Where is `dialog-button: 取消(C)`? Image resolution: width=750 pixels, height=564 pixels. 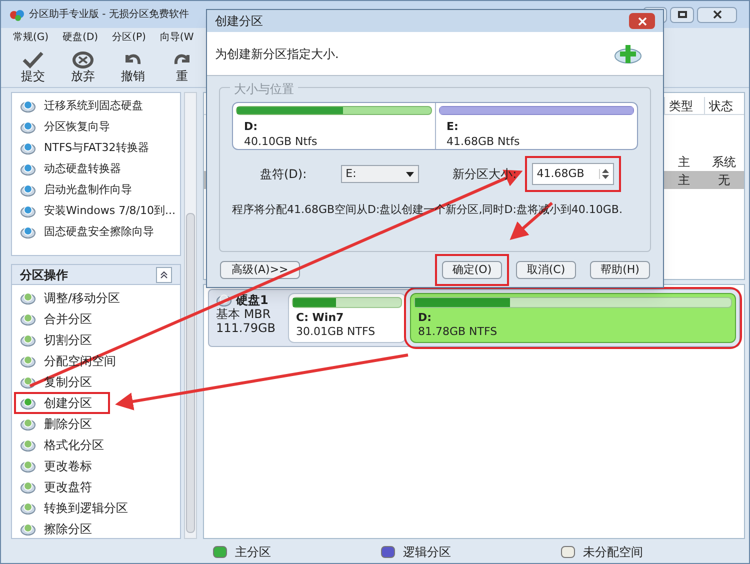
dialog-button: 取消(C) is located at coordinates (546, 270).